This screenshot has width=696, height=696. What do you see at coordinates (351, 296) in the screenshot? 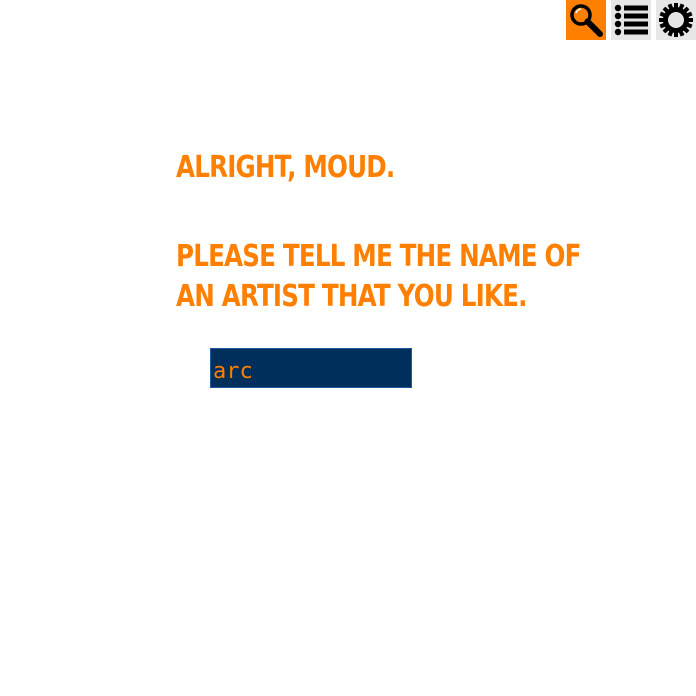
I see `prompt-line-2: an artist that you like.` at bounding box center [351, 296].